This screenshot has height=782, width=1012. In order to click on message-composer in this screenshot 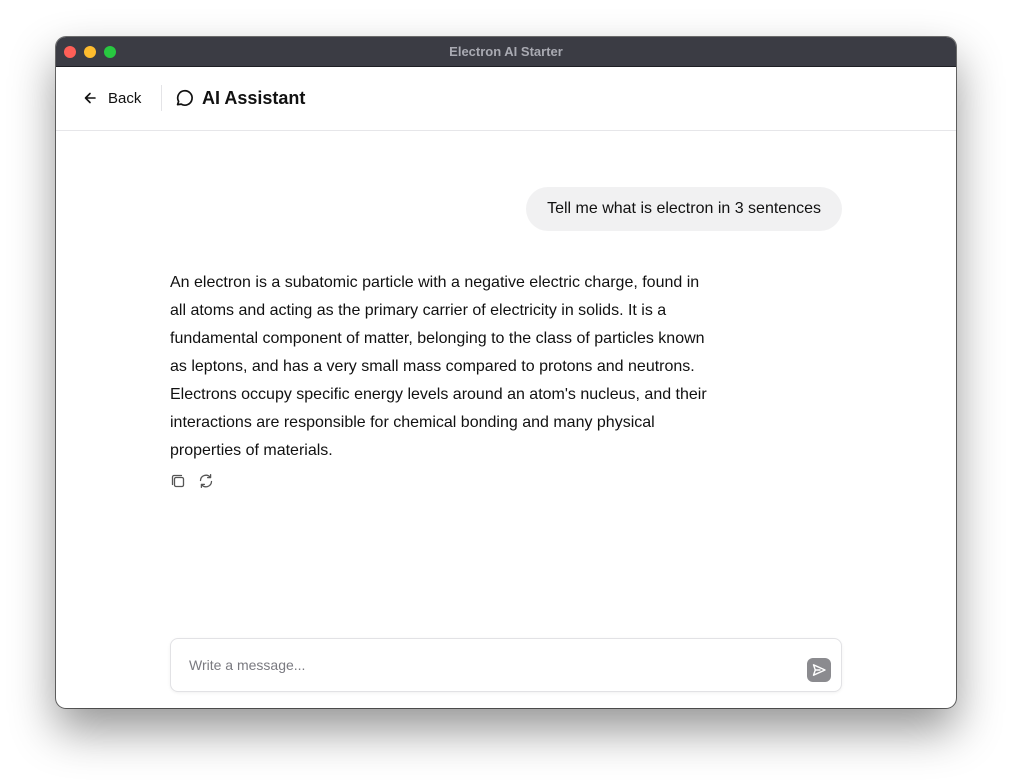, I will do `click(506, 665)`.